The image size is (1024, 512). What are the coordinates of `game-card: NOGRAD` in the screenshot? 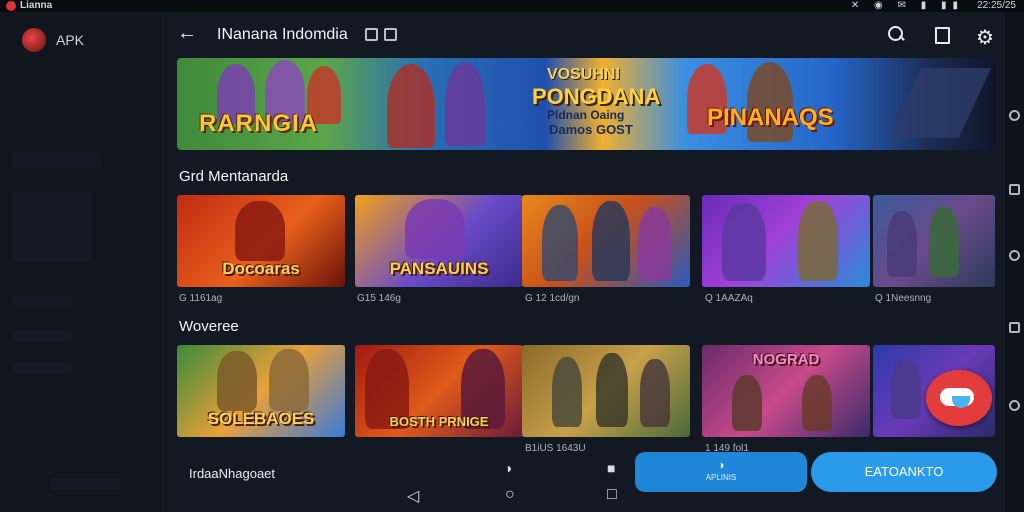 It's located at (786, 391).